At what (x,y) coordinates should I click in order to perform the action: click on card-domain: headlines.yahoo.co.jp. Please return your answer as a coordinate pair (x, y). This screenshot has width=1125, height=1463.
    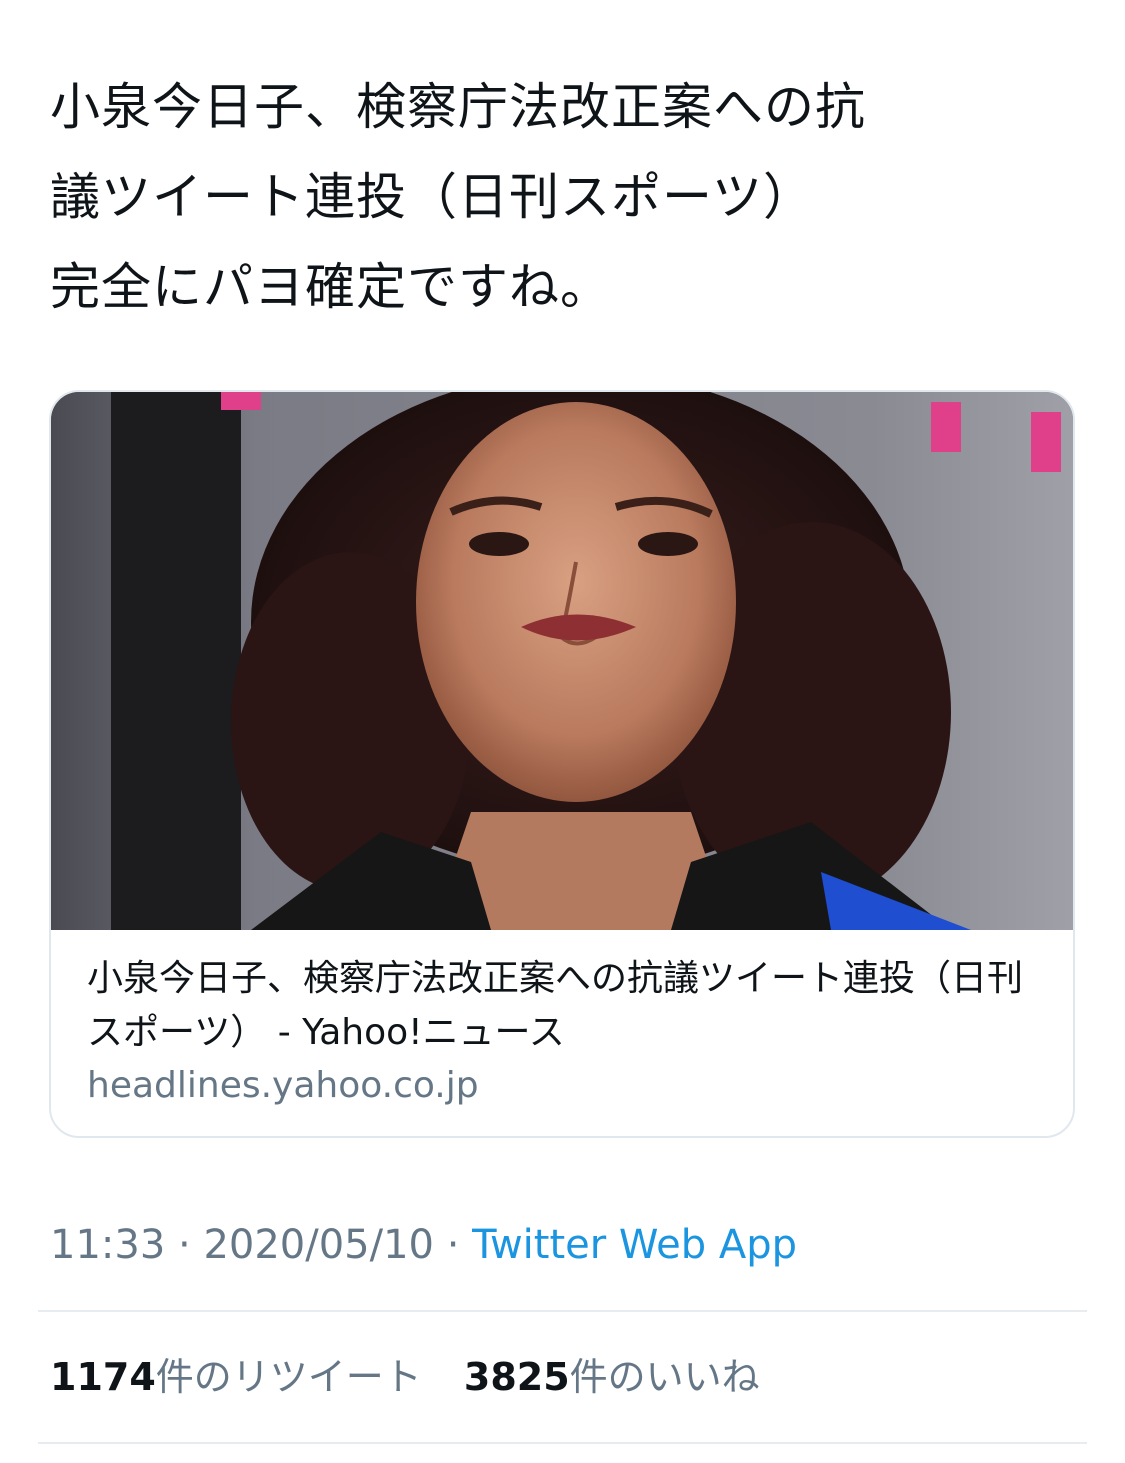
    Looking at the image, I should click on (562, 1086).